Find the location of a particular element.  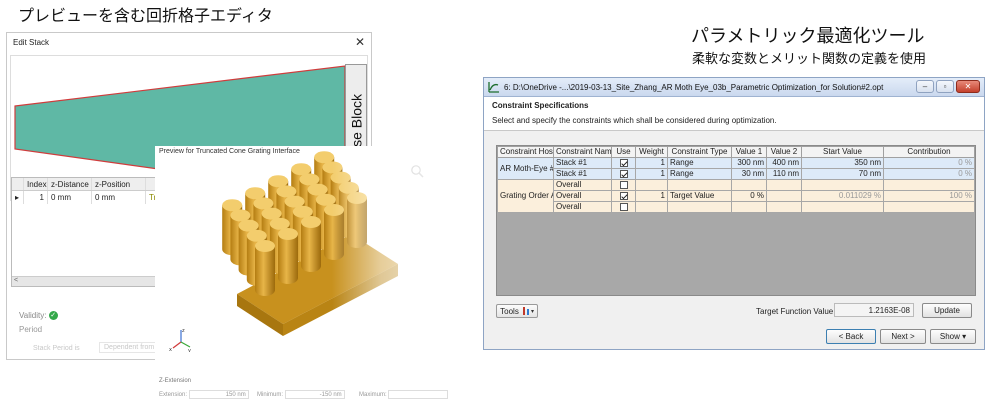

column-header-value-2: Value 2 is located at coordinates (784, 152).